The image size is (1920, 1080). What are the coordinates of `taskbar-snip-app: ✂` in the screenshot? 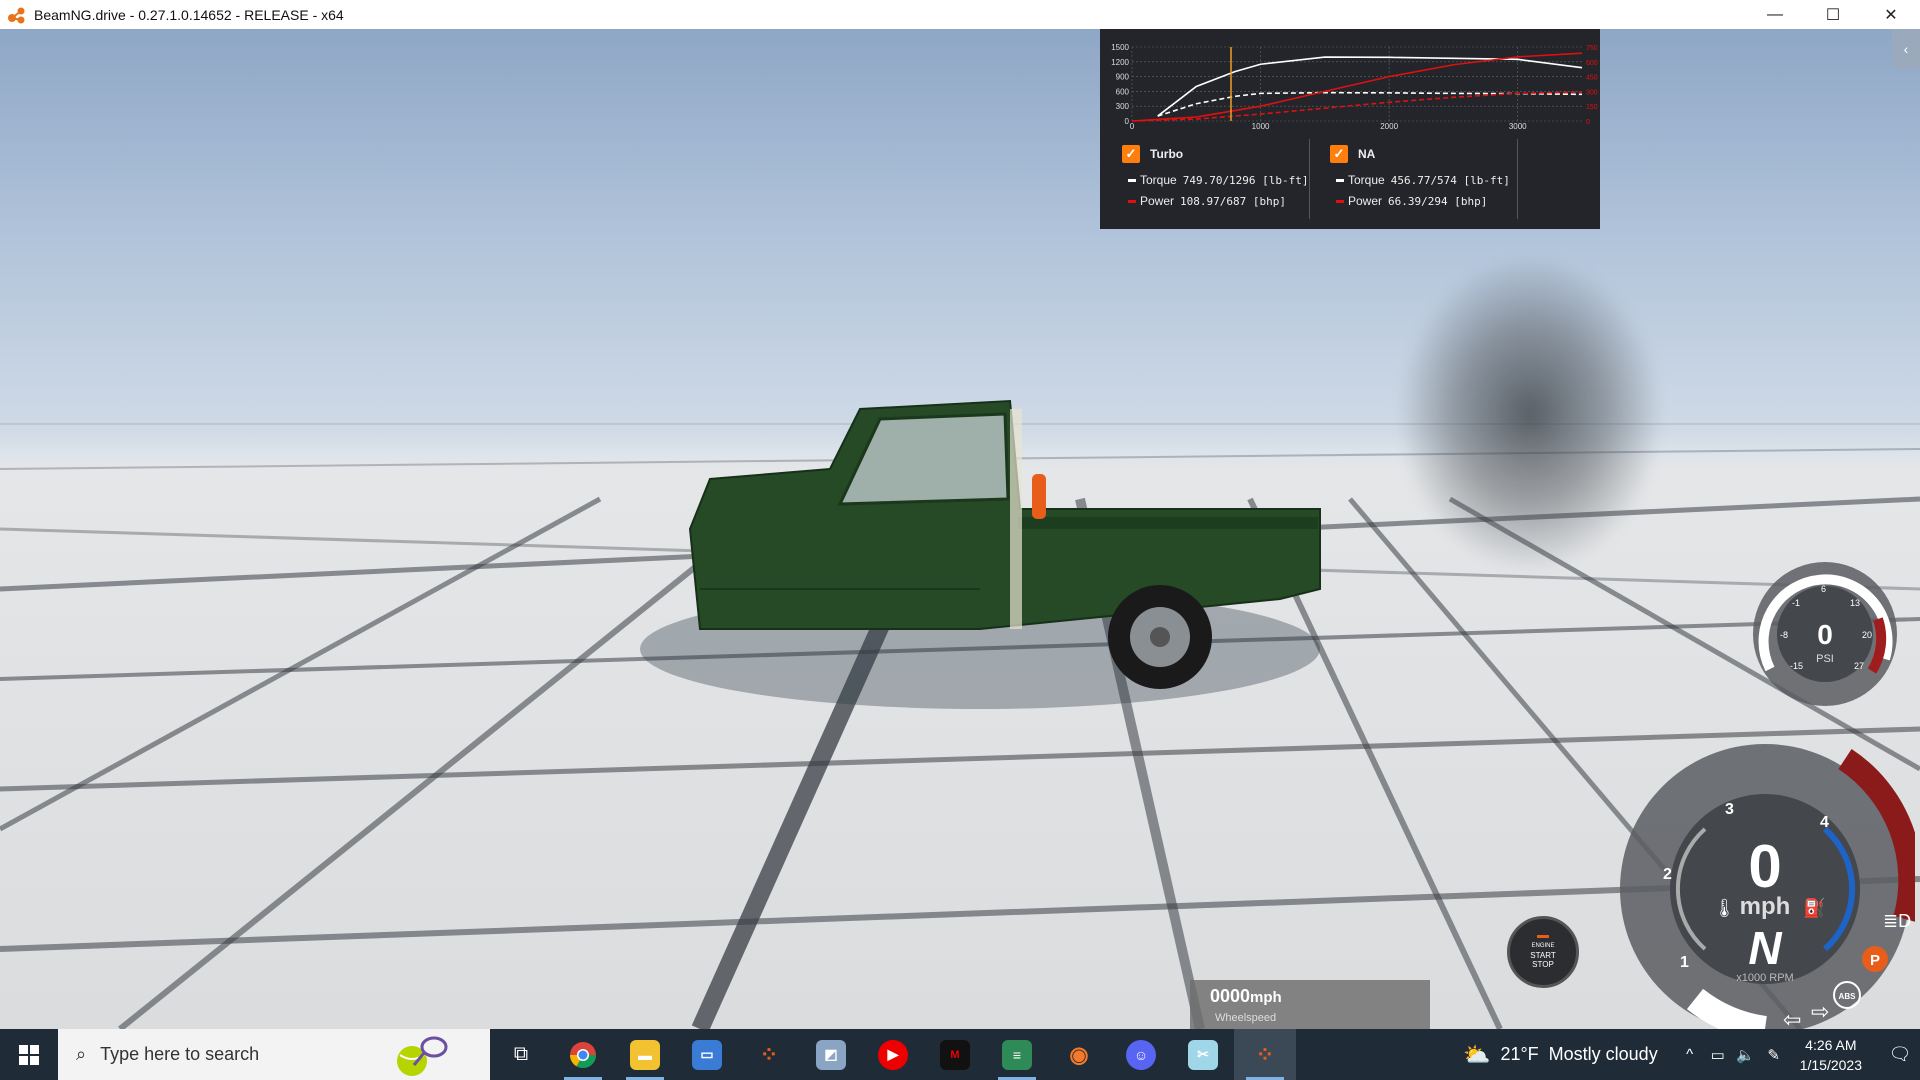 It's located at (1203, 1054).